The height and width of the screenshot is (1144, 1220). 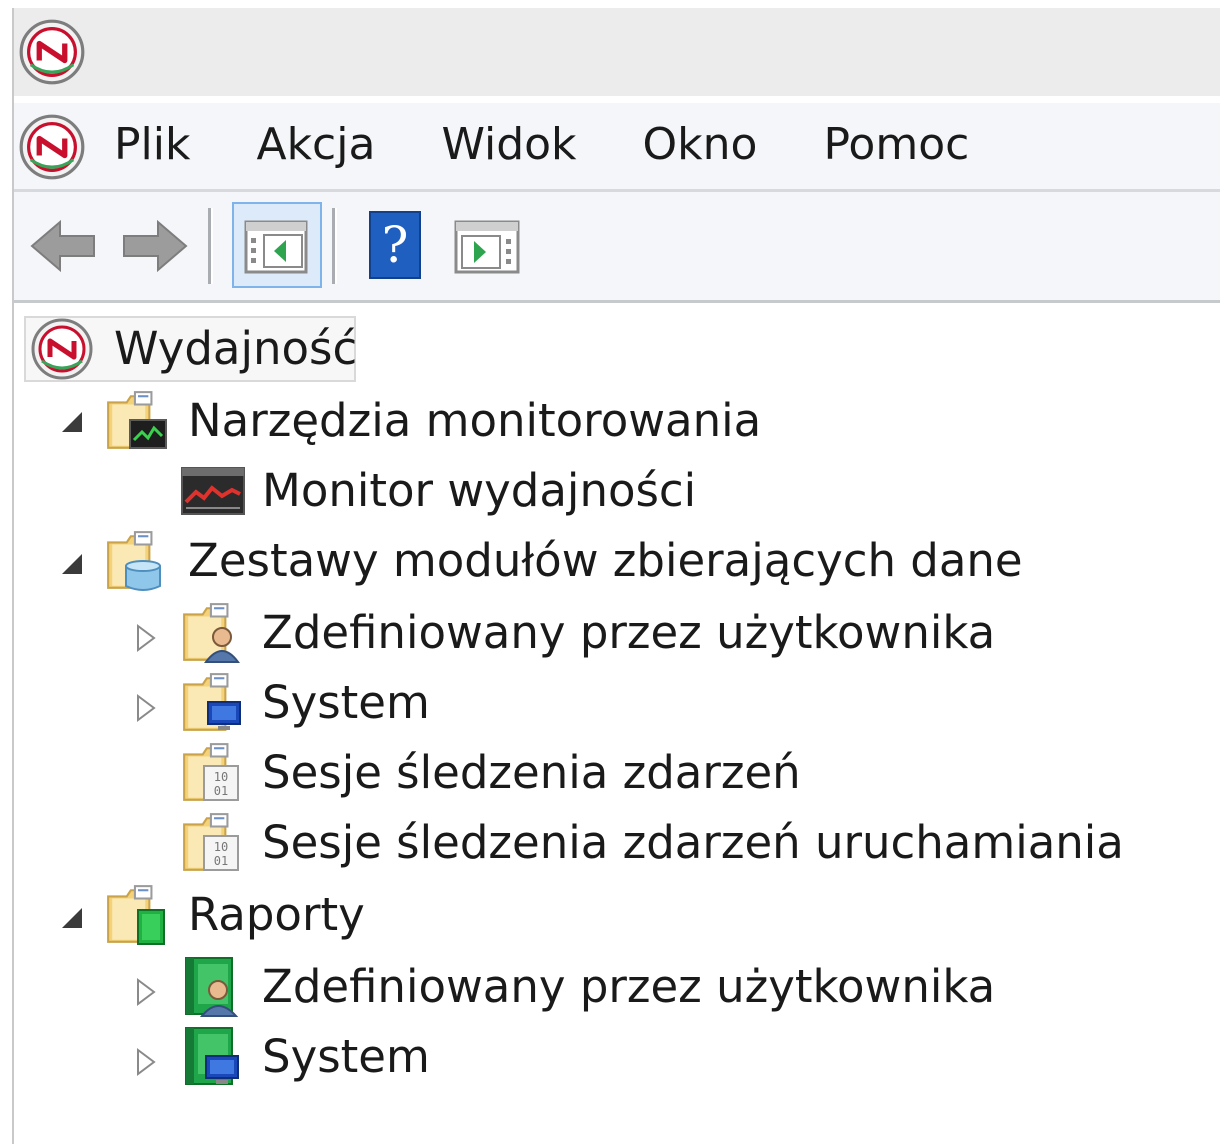 I want to click on show-hide-action-pane-button, so click(x=488, y=246).